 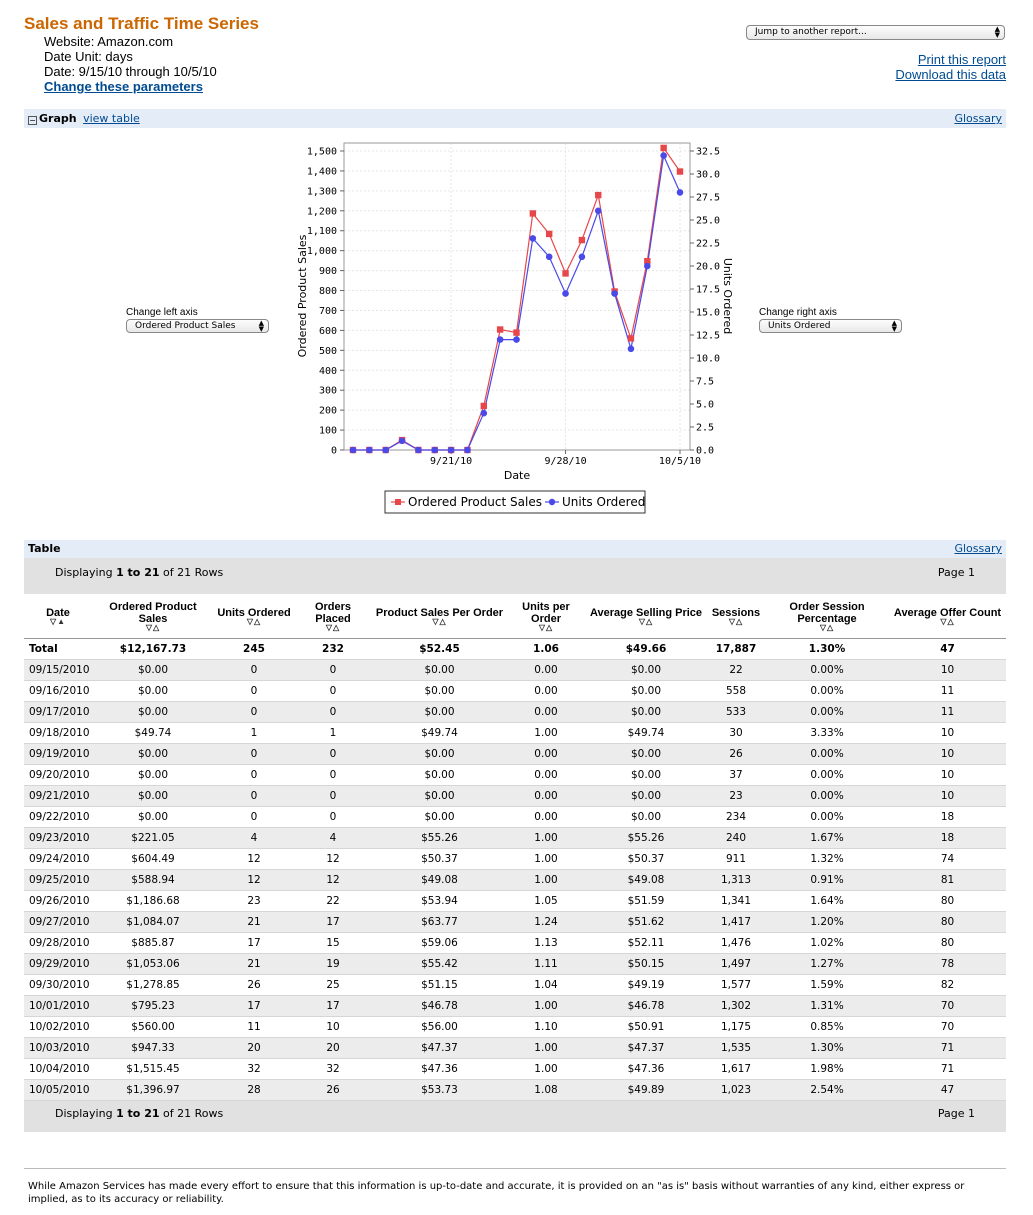 I want to click on table-cell: 10/01/2010, so click(x=58, y=1006).